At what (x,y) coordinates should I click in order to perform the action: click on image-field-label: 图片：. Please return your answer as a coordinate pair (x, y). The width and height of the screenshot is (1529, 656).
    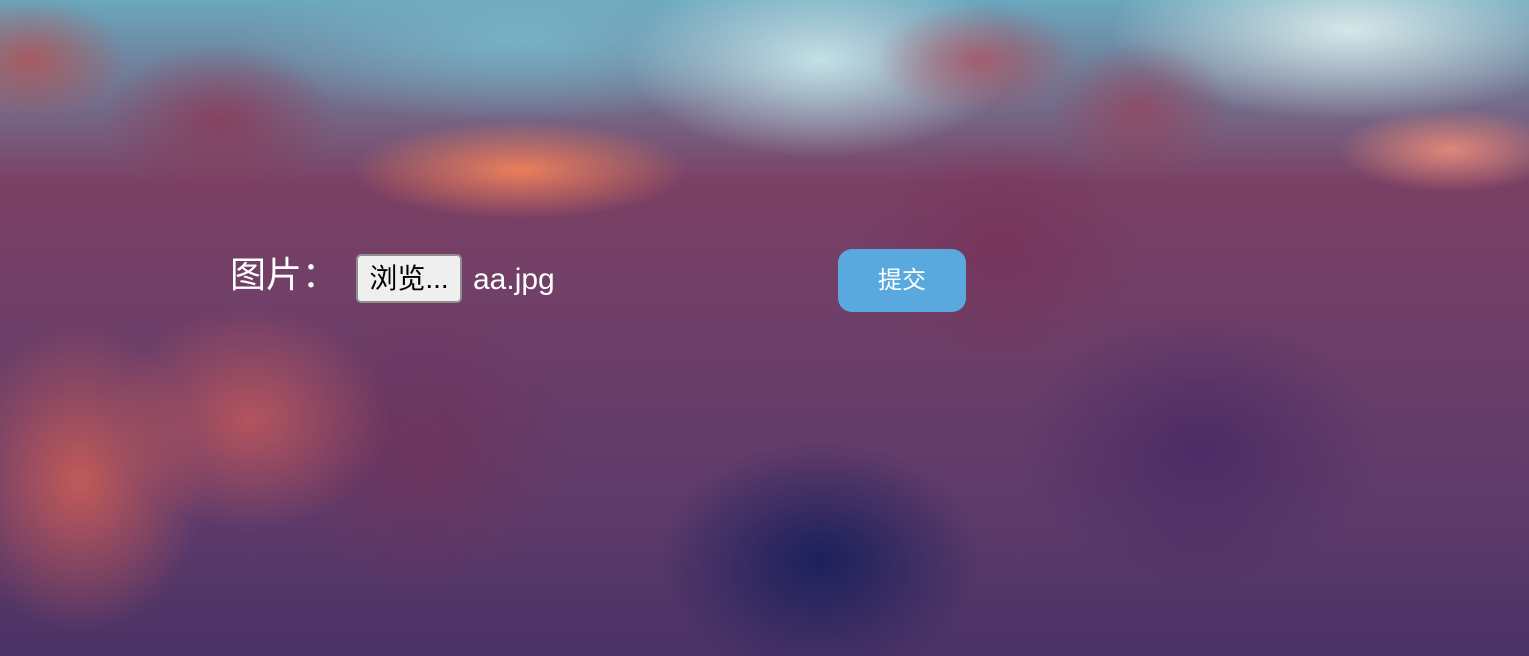
    Looking at the image, I should click on (284, 275).